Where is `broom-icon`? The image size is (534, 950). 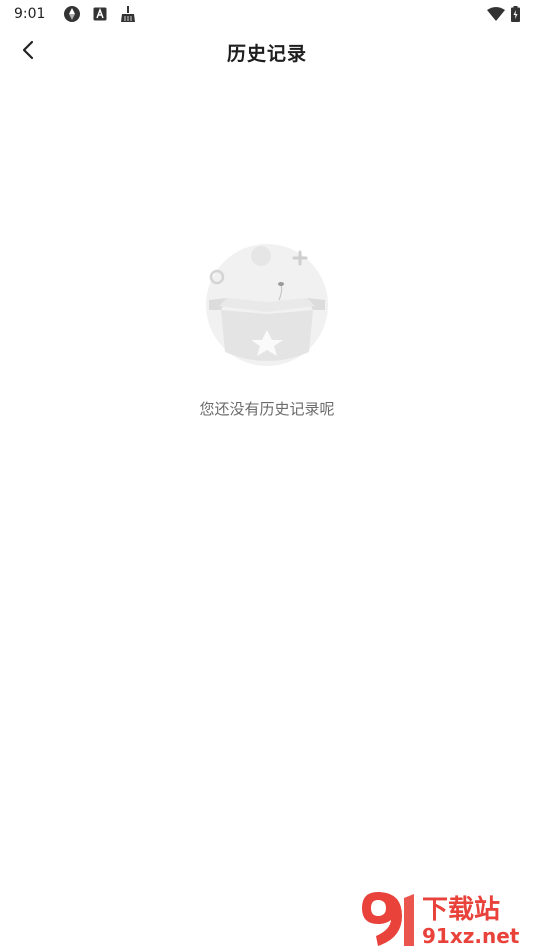 broom-icon is located at coordinates (128, 14).